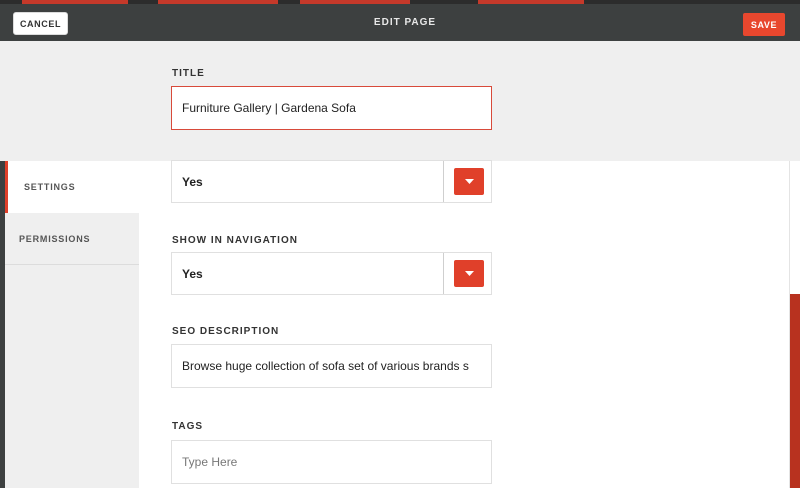 The image size is (800, 488). Describe the element at coordinates (235, 240) in the screenshot. I see `show-in-navigation-label: SHOW IN NAVIGATION` at that location.